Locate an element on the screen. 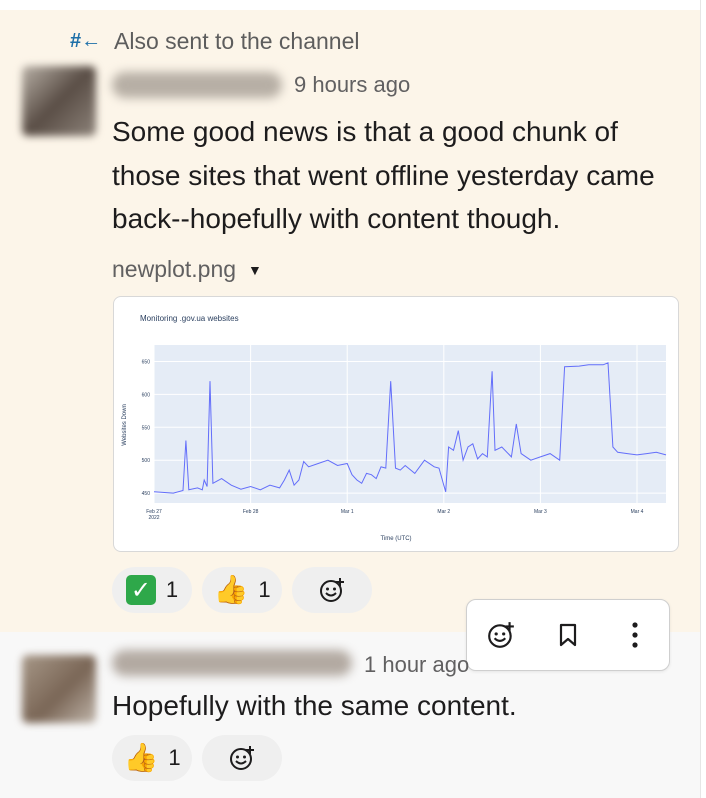 The width and height of the screenshot is (706, 798). also-sent-banner: #← Also sent to the channel is located at coordinates (215, 41).